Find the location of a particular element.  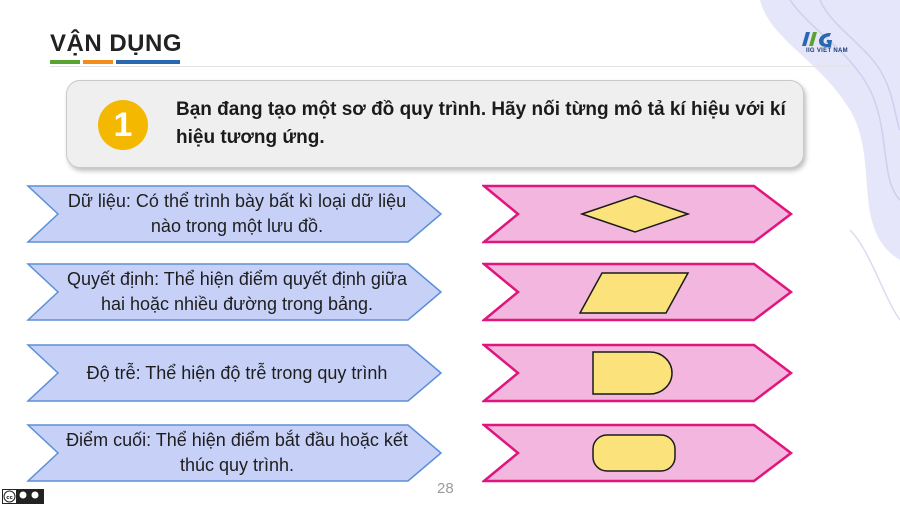

diamond-symbol-icon is located at coordinates (635, 214).